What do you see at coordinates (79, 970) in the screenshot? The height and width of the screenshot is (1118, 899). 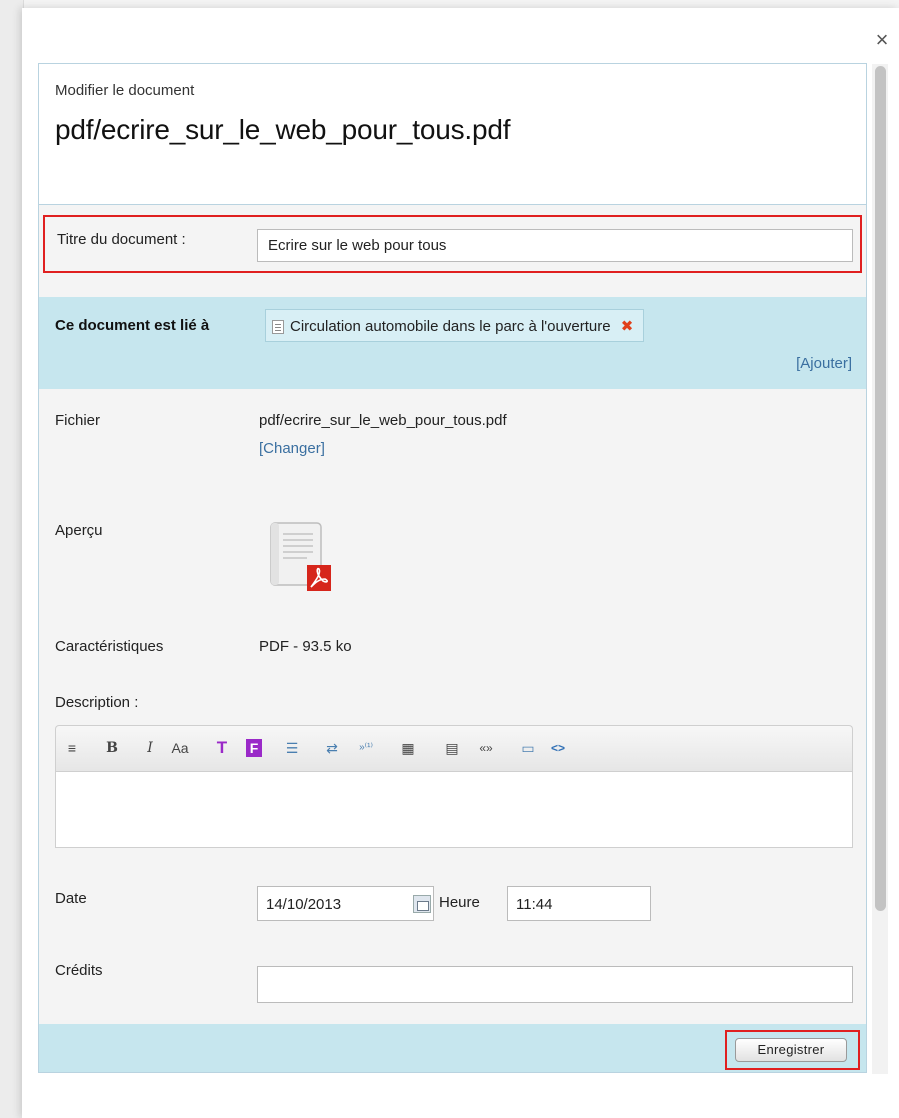 I see `credits-label: Crédits` at bounding box center [79, 970].